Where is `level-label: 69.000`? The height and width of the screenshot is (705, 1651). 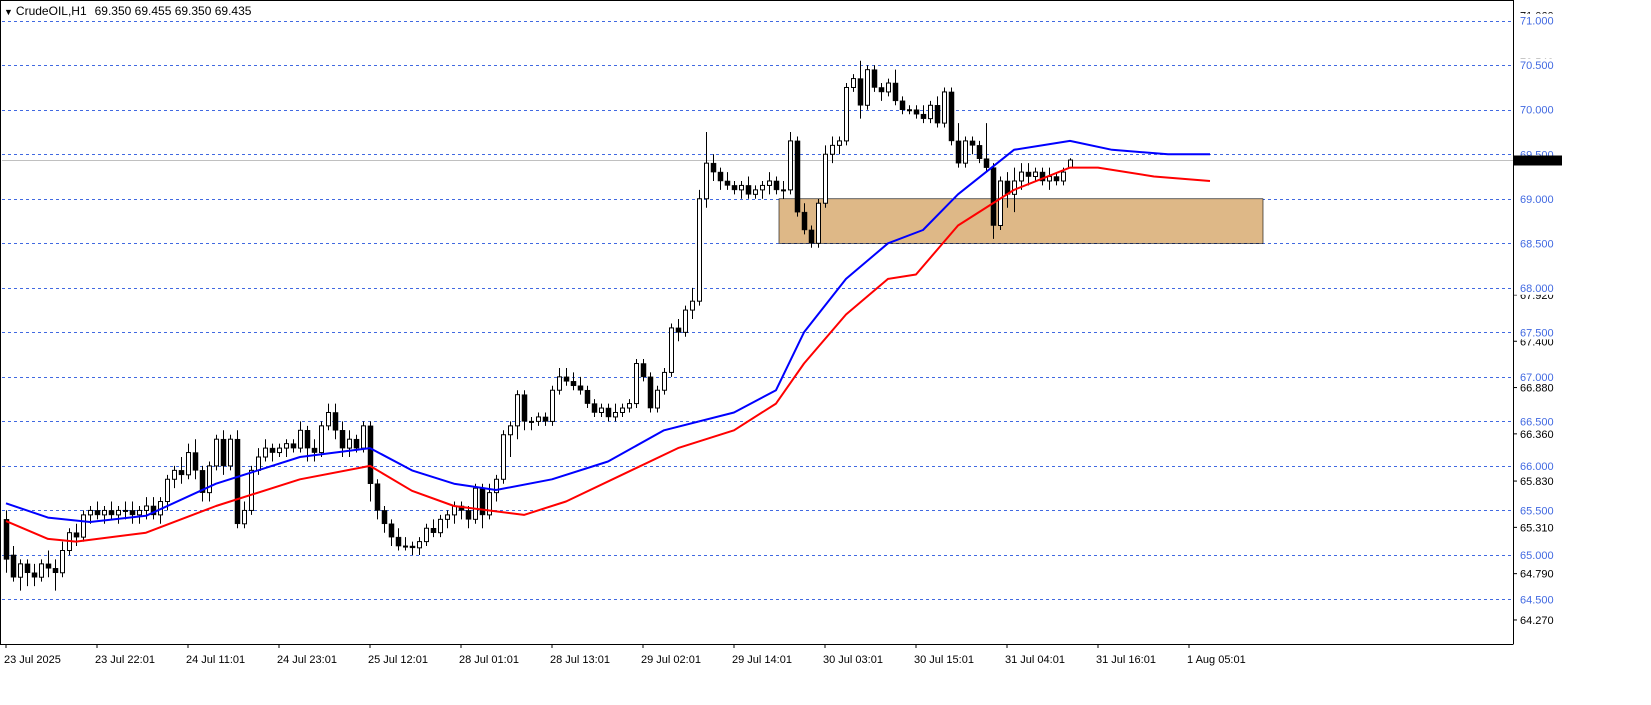
level-label: 69.000 is located at coordinates (1537, 200).